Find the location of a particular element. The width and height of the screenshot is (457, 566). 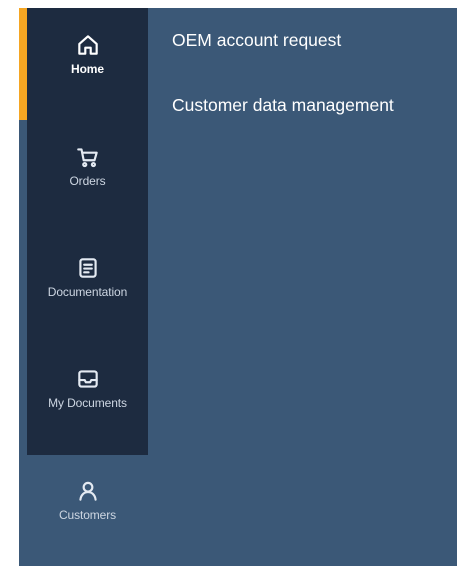

sidebar-item-label: Documentation is located at coordinates (87, 292).